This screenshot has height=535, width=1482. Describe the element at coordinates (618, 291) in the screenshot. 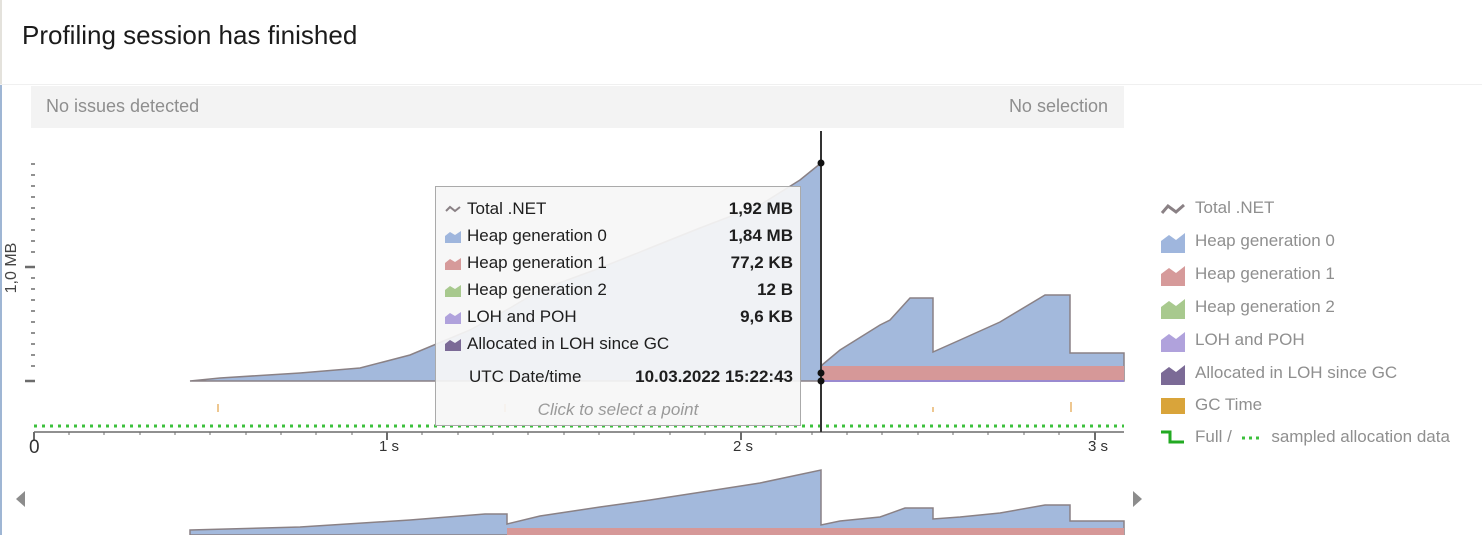

I see `tooltip-row-gen2: Heap generation 2 12 B` at that location.